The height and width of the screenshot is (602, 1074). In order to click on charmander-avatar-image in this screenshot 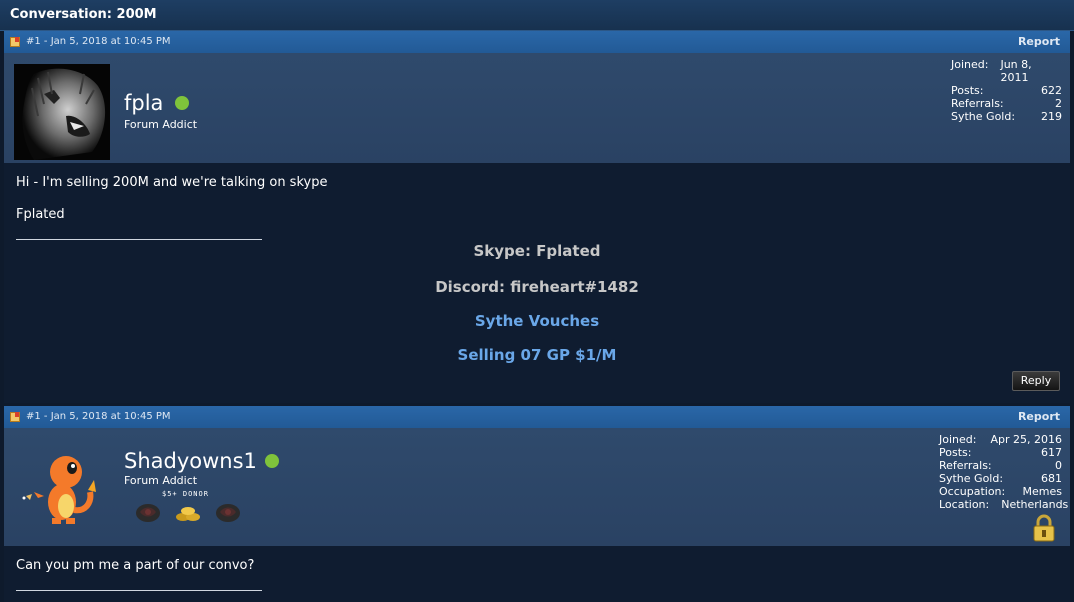, I will do `click(59, 490)`.